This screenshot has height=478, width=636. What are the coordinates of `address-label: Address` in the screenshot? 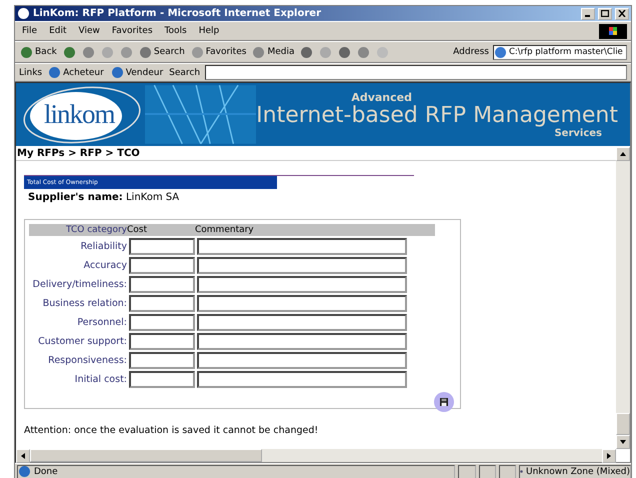 It's located at (471, 52).